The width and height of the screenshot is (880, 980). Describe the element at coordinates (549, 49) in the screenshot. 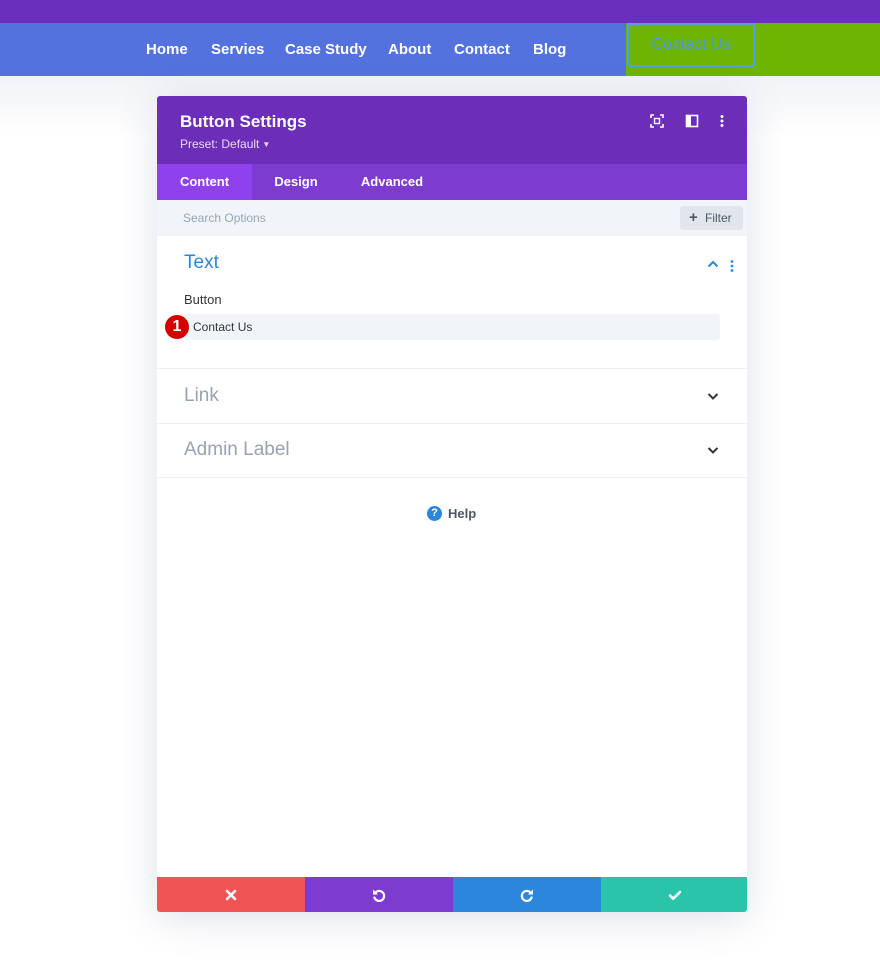

I see `nav-item-blog: Blog` at that location.